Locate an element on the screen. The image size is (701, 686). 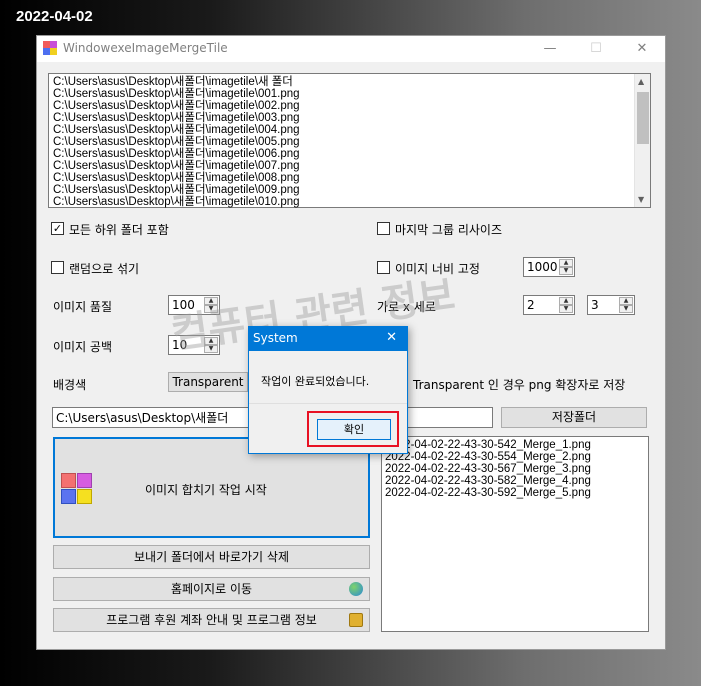
save-folder-button: 저장폴더 is located at coordinates (574, 417).